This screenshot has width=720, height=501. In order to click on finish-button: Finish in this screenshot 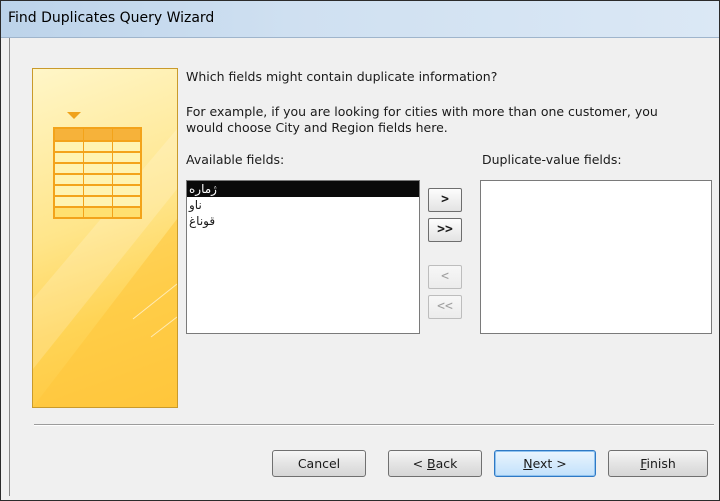, I will do `click(658, 463)`.